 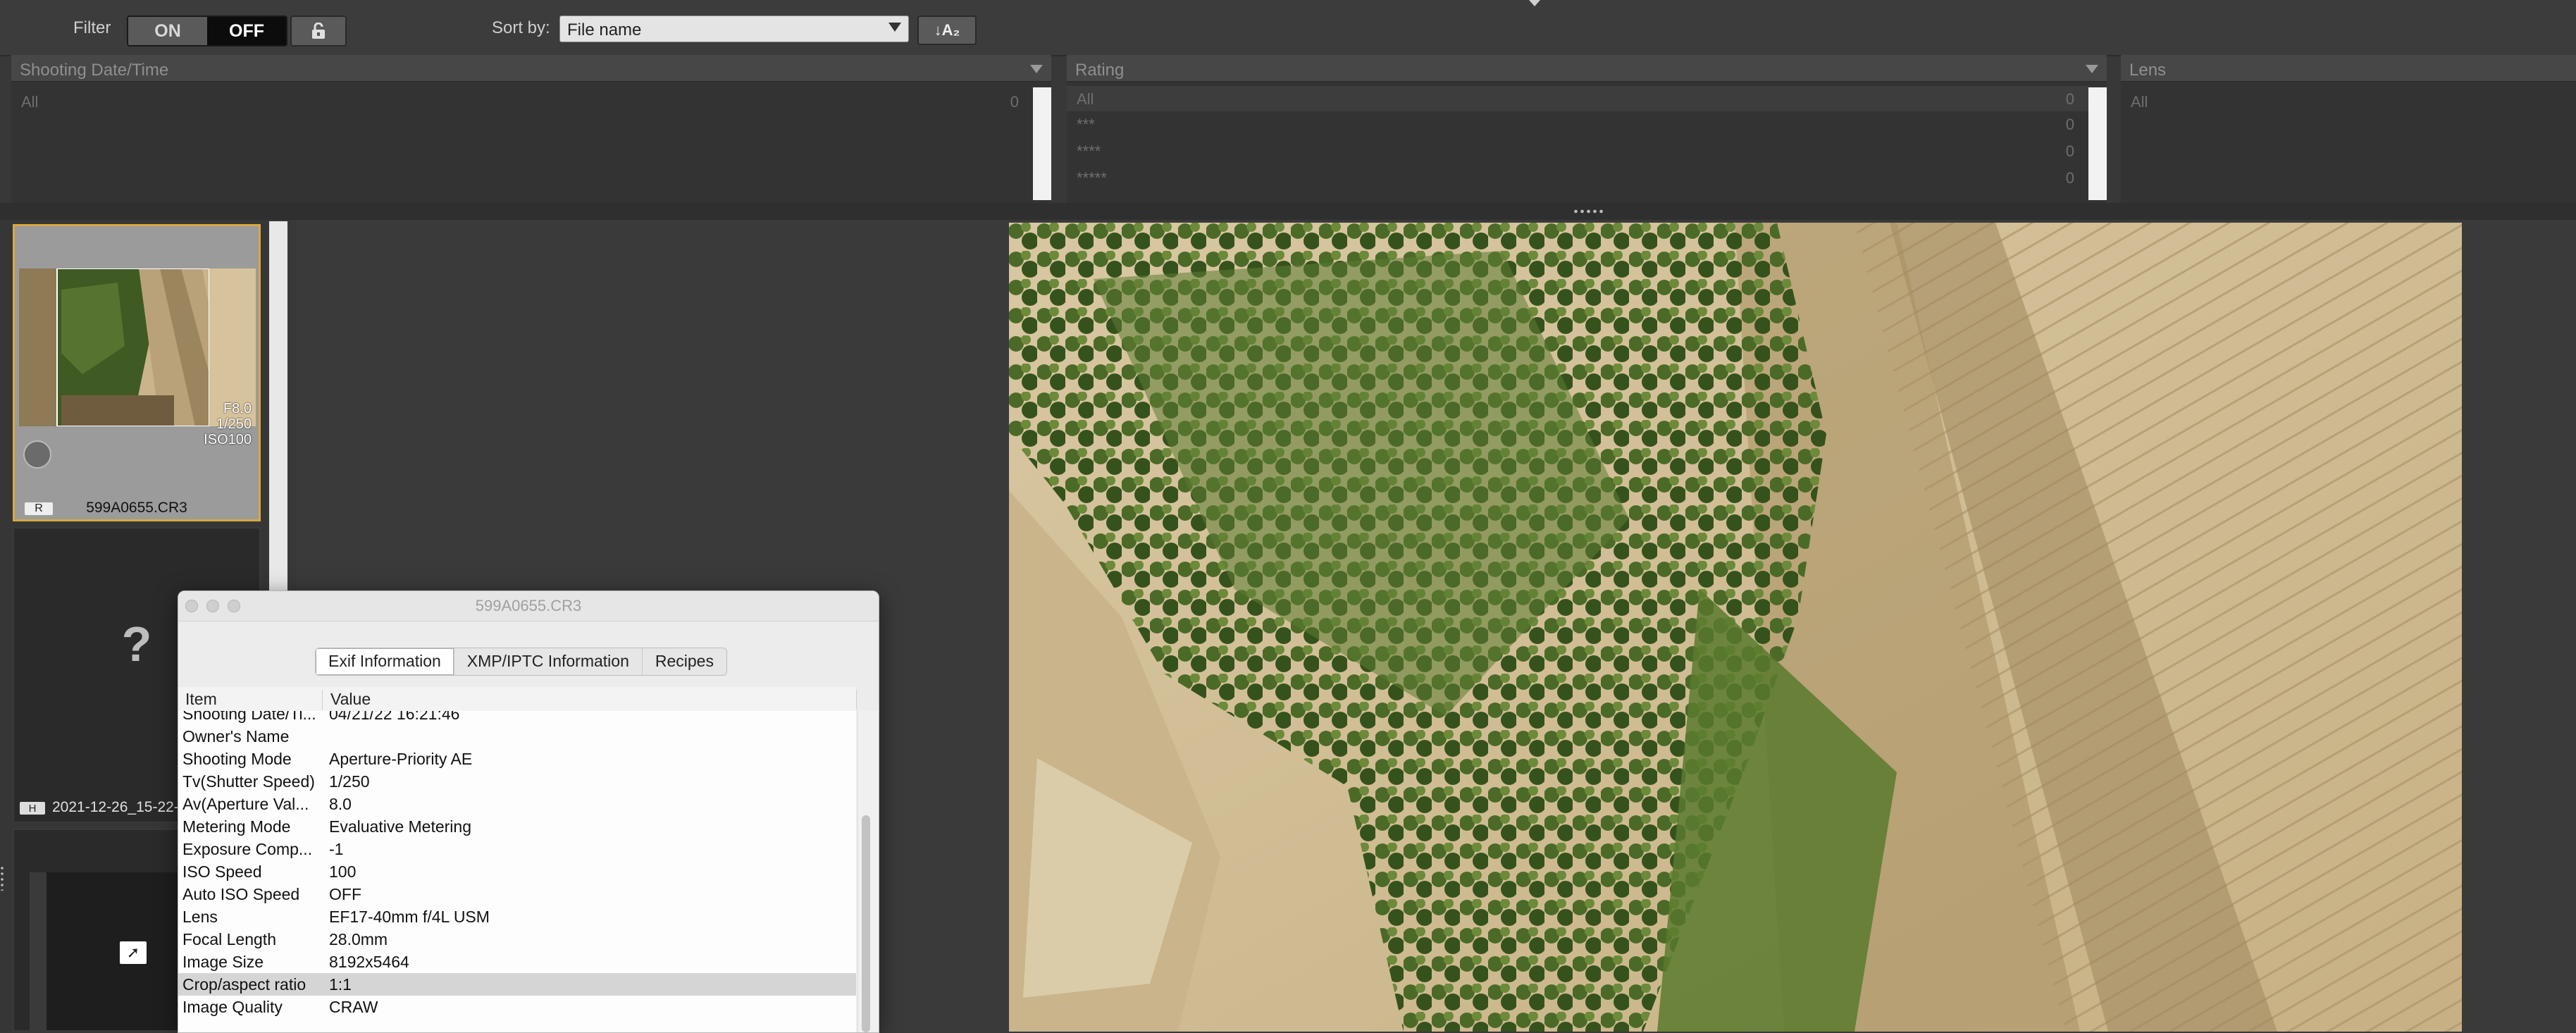 What do you see at coordinates (236, 736) in the screenshot?
I see `row-item: Owner's Name` at bounding box center [236, 736].